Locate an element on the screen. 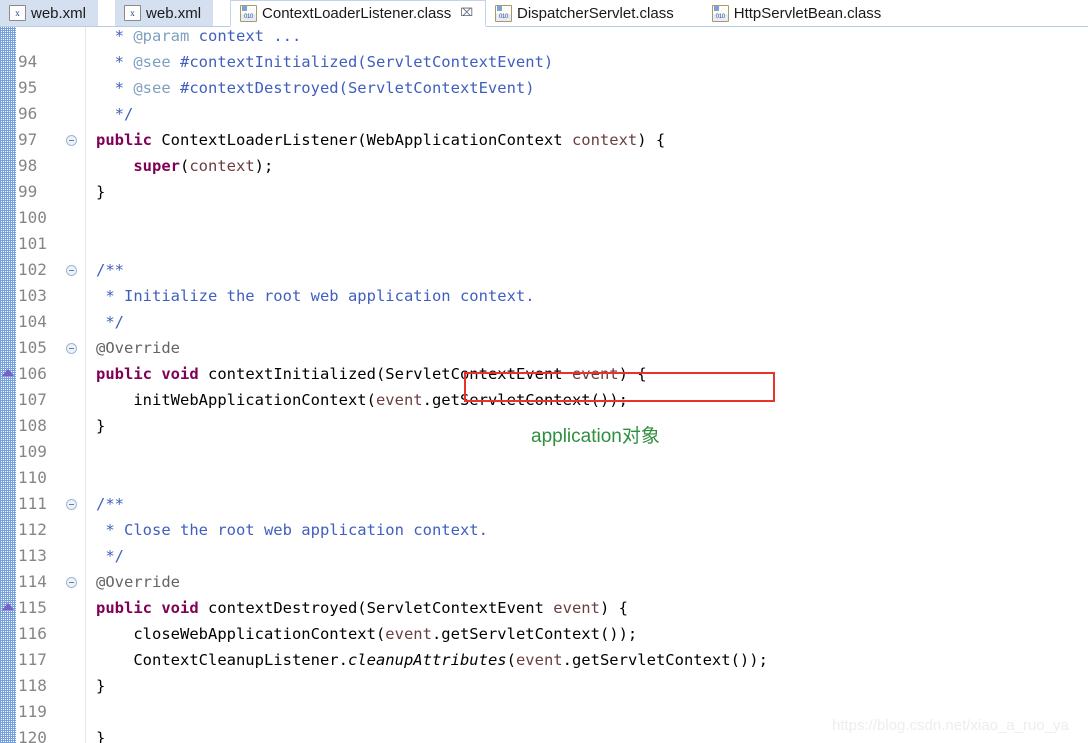 The height and width of the screenshot is (743, 1088). tab-label: HttpServletBean.class is located at coordinates (807, 13).